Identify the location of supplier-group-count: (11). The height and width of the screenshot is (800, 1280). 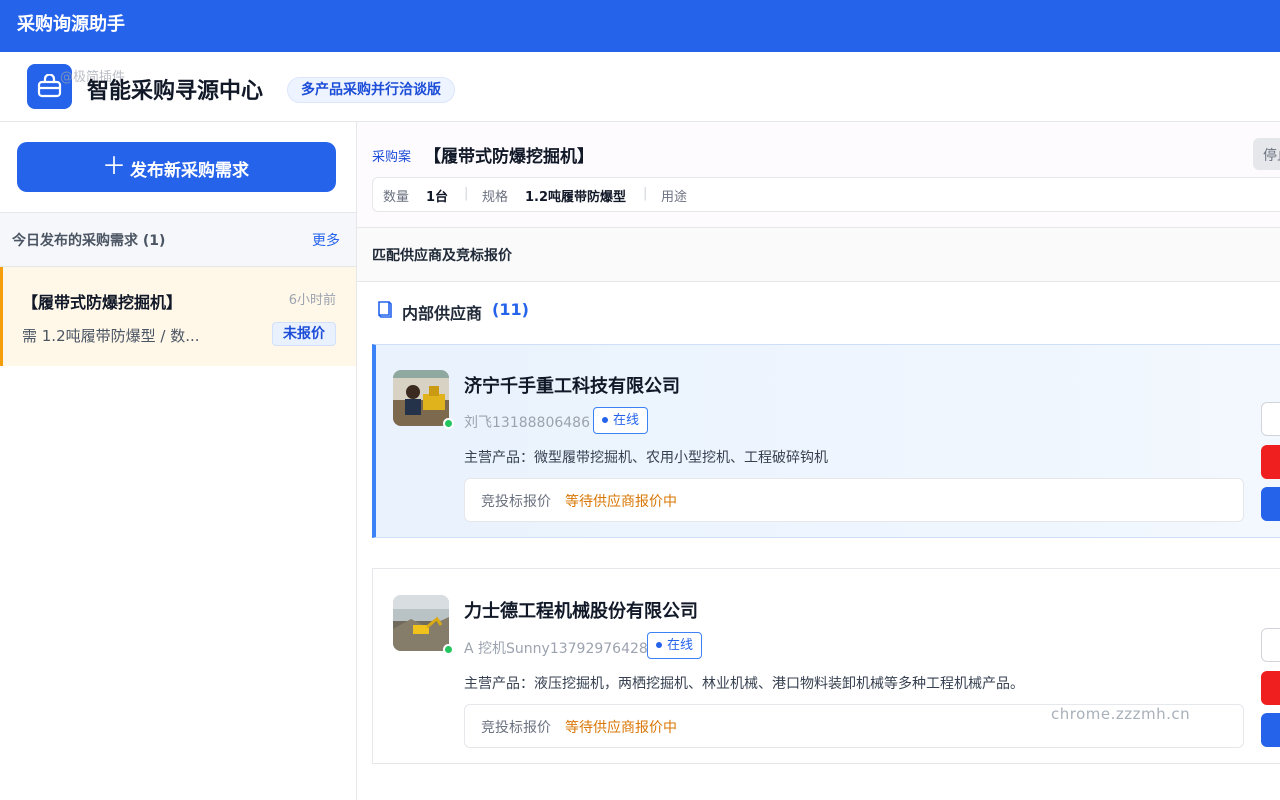
(510, 309).